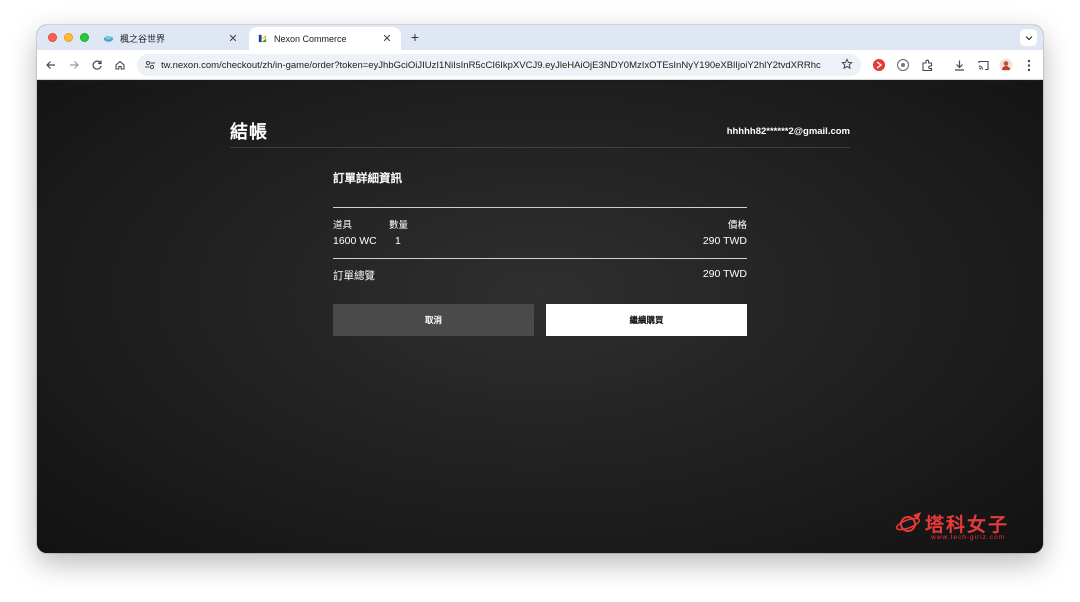 This screenshot has height=602, width=1080. What do you see at coordinates (646, 320) in the screenshot?
I see `continue-purchase-button: 繼續購買` at bounding box center [646, 320].